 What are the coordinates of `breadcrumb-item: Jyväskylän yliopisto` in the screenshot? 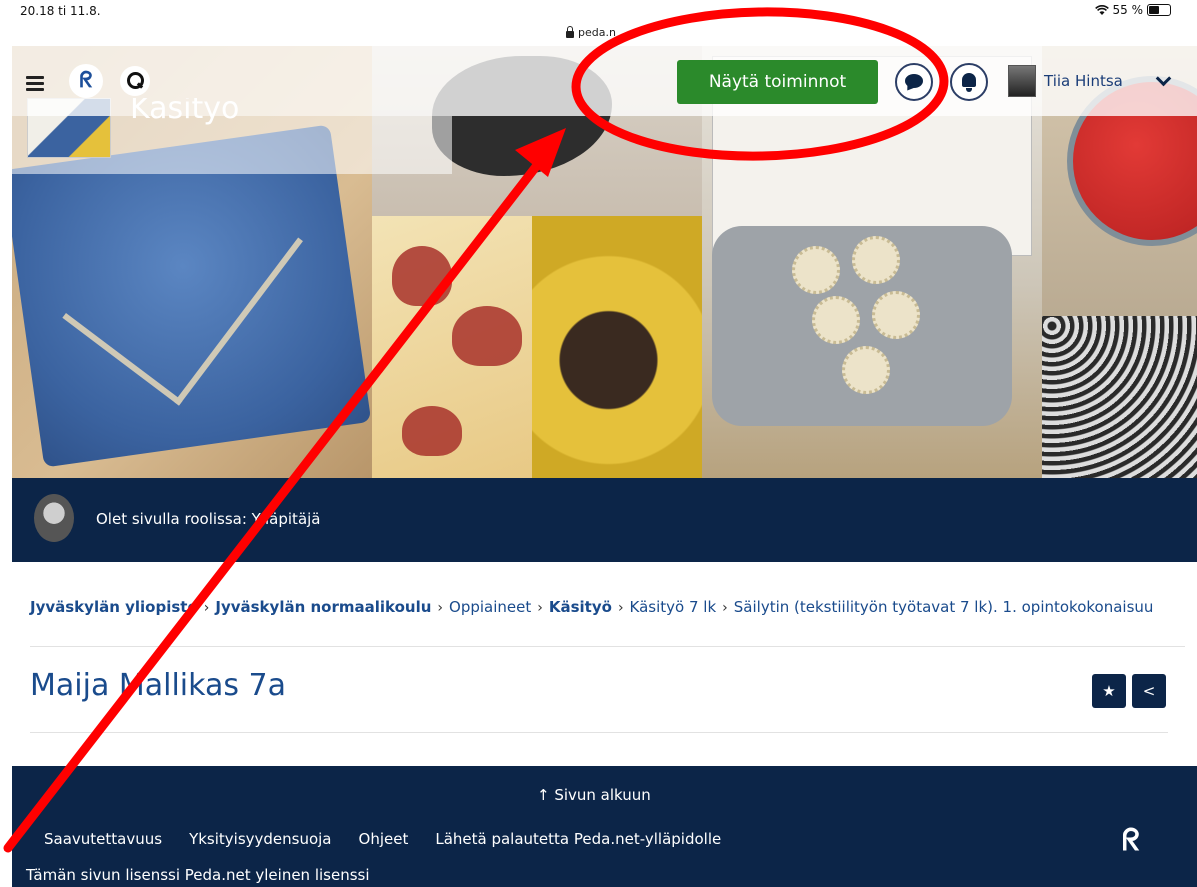 It's located at (114, 607).